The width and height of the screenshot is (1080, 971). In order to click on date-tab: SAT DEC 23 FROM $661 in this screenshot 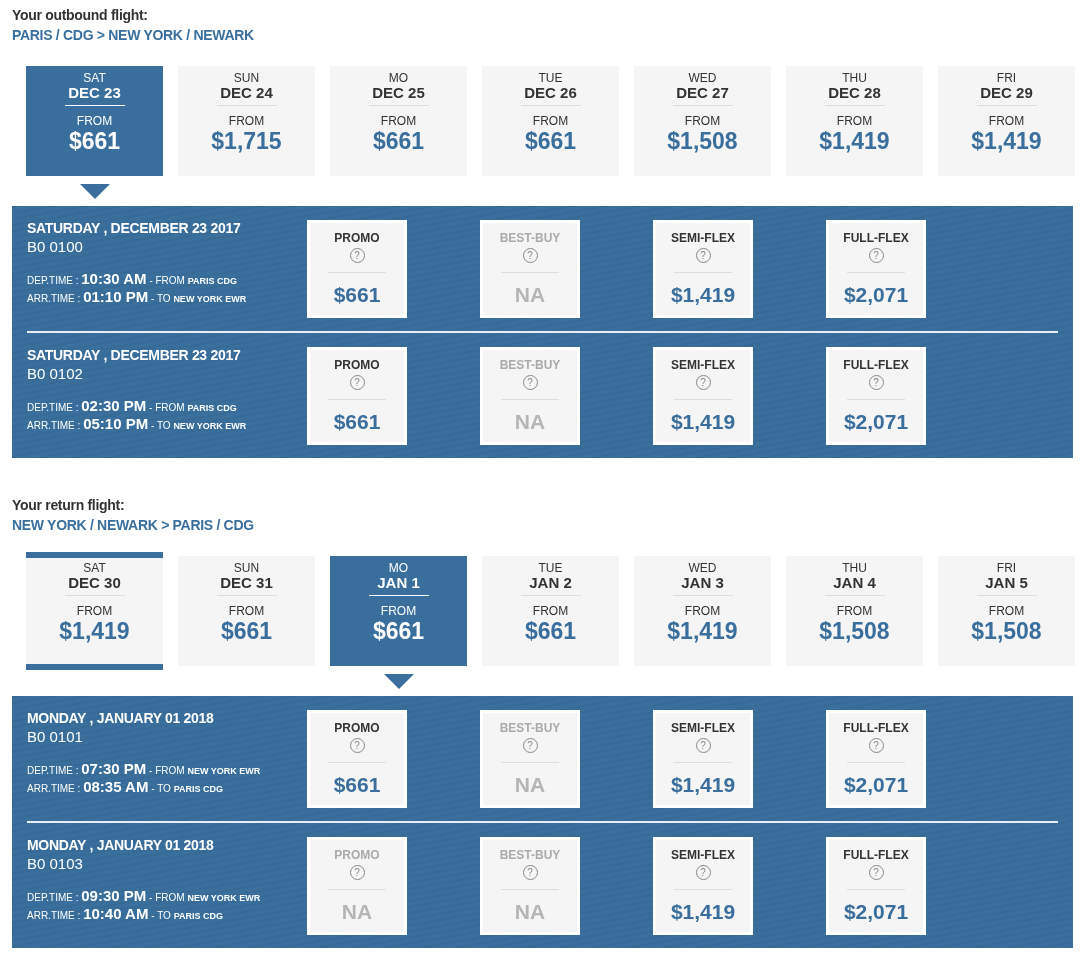, I will do `click(94, 121)`.